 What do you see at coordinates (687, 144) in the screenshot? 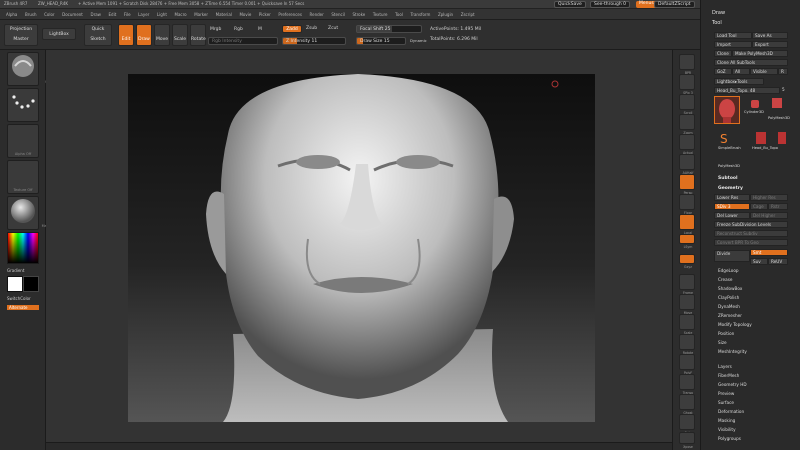
I see `actual-button: Actual` at bounding box center [687, 144].